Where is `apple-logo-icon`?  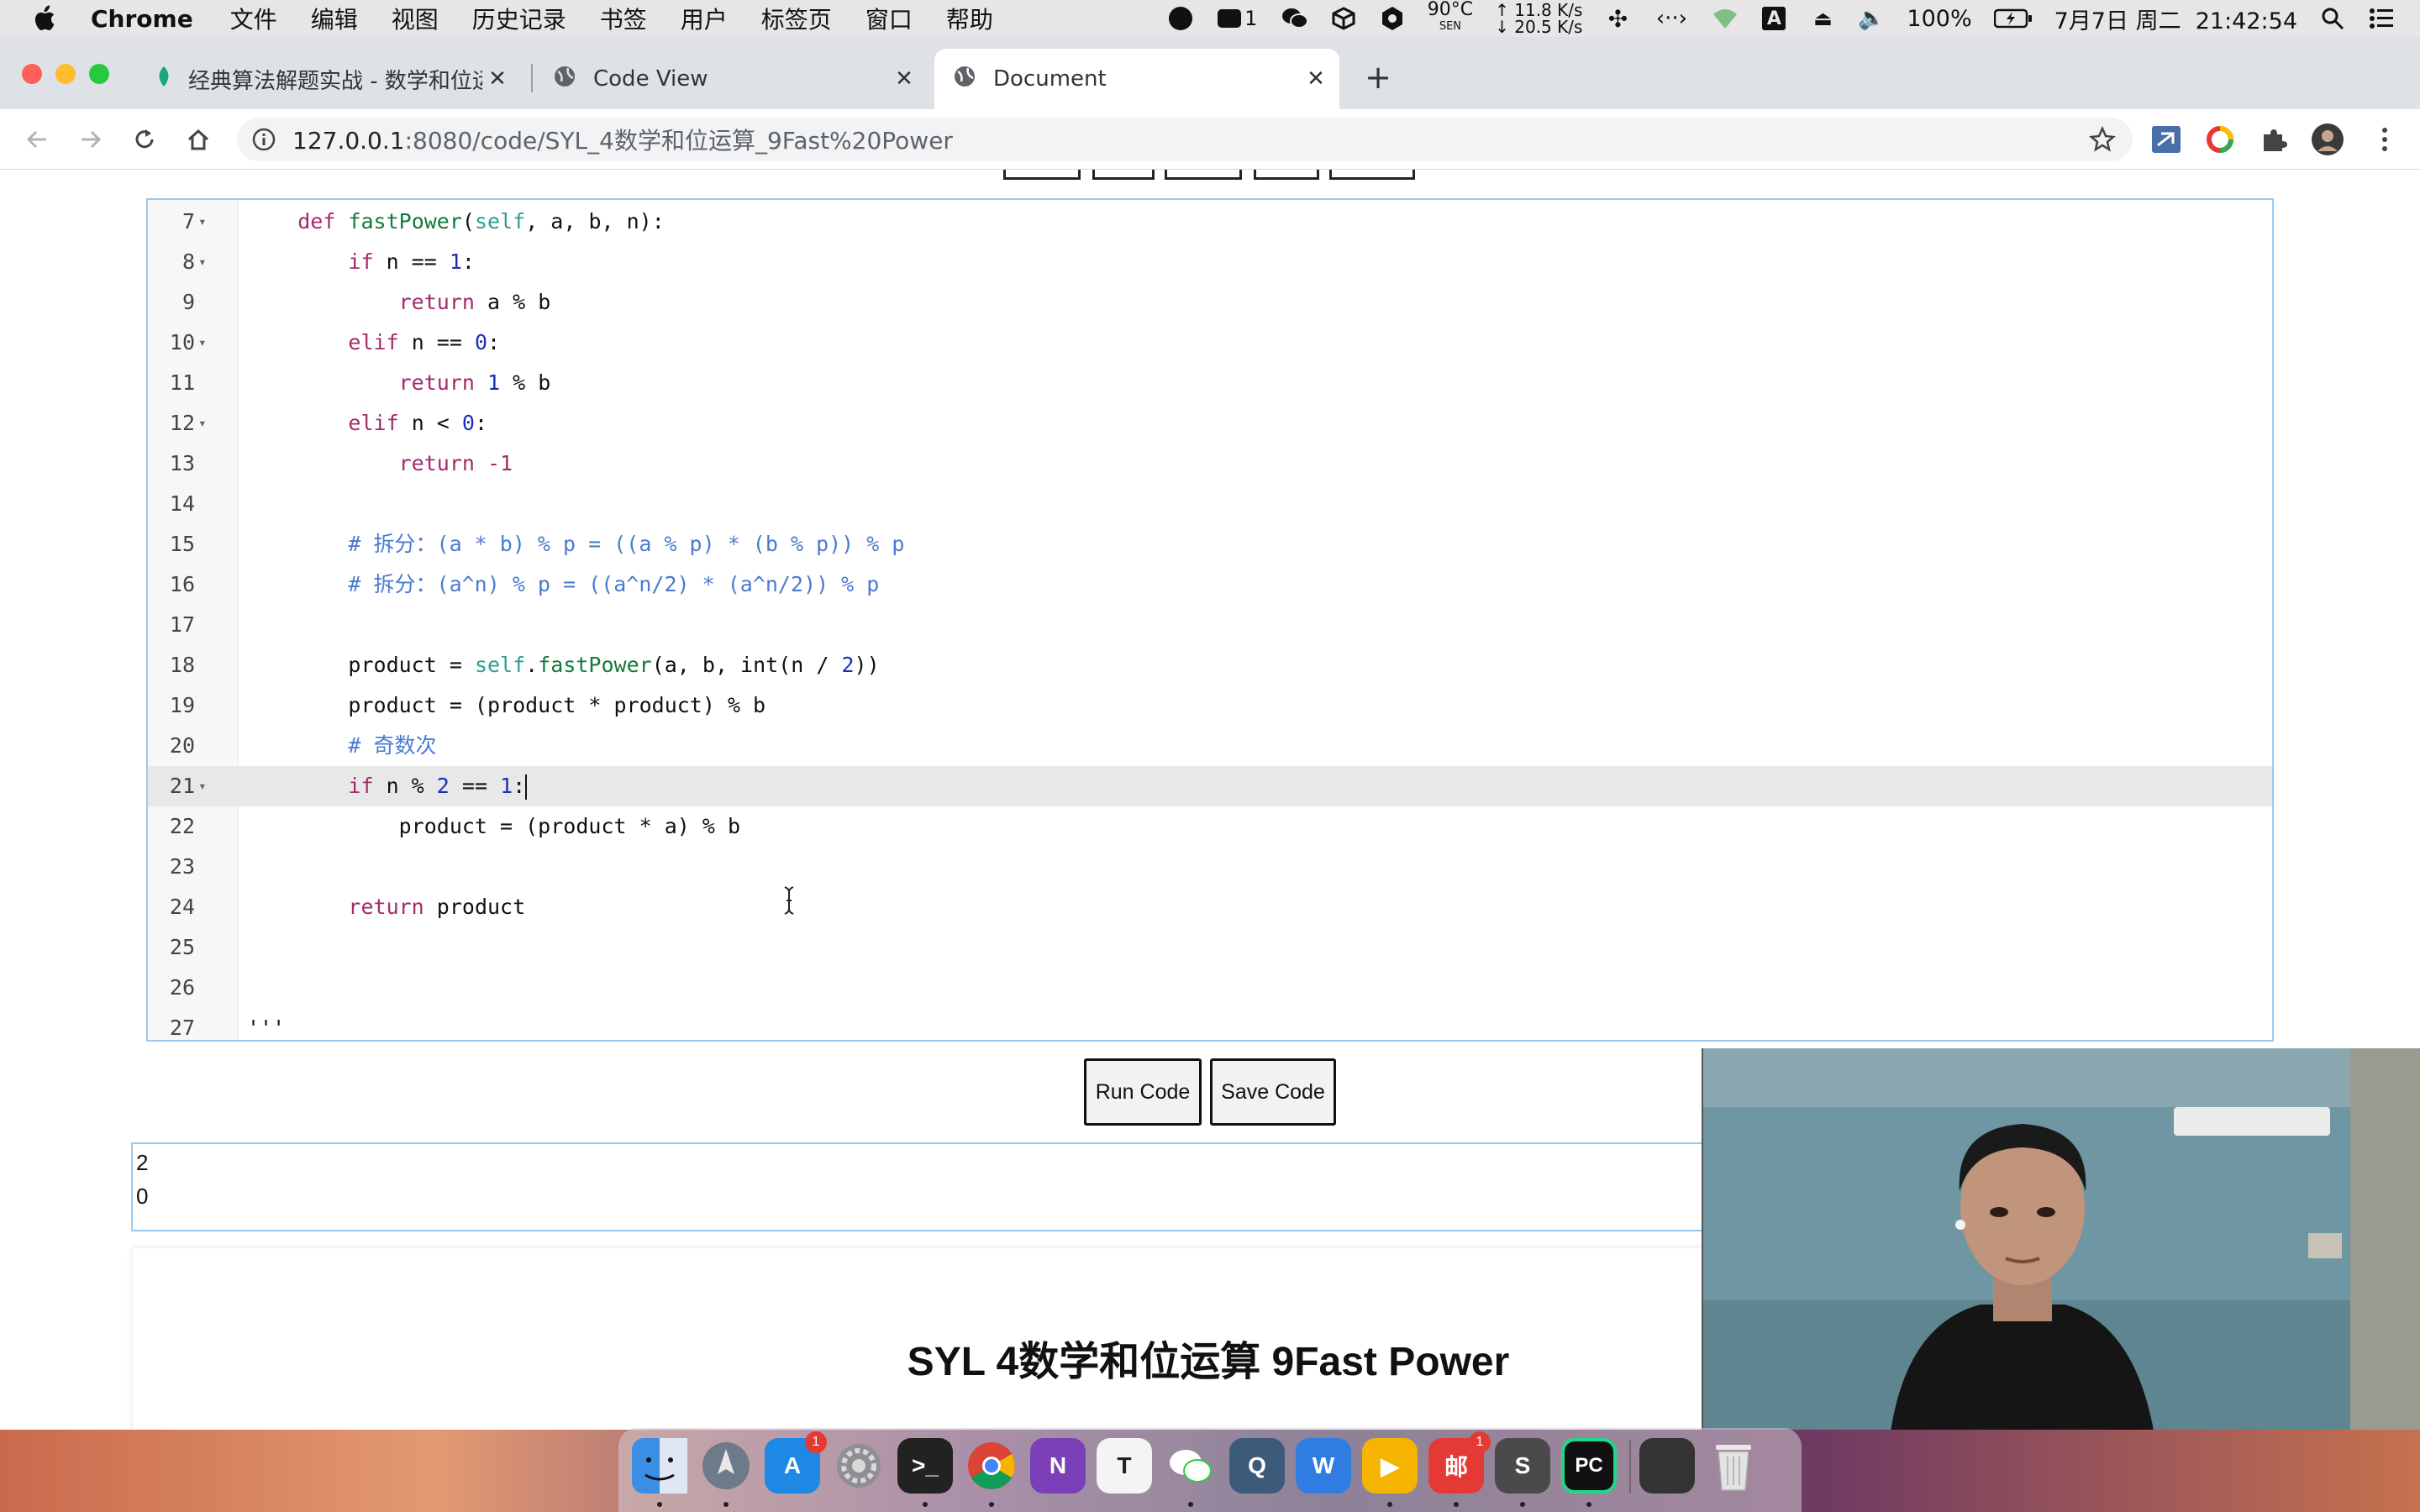
apple-logo-icon is located at coordinates (49, 18).